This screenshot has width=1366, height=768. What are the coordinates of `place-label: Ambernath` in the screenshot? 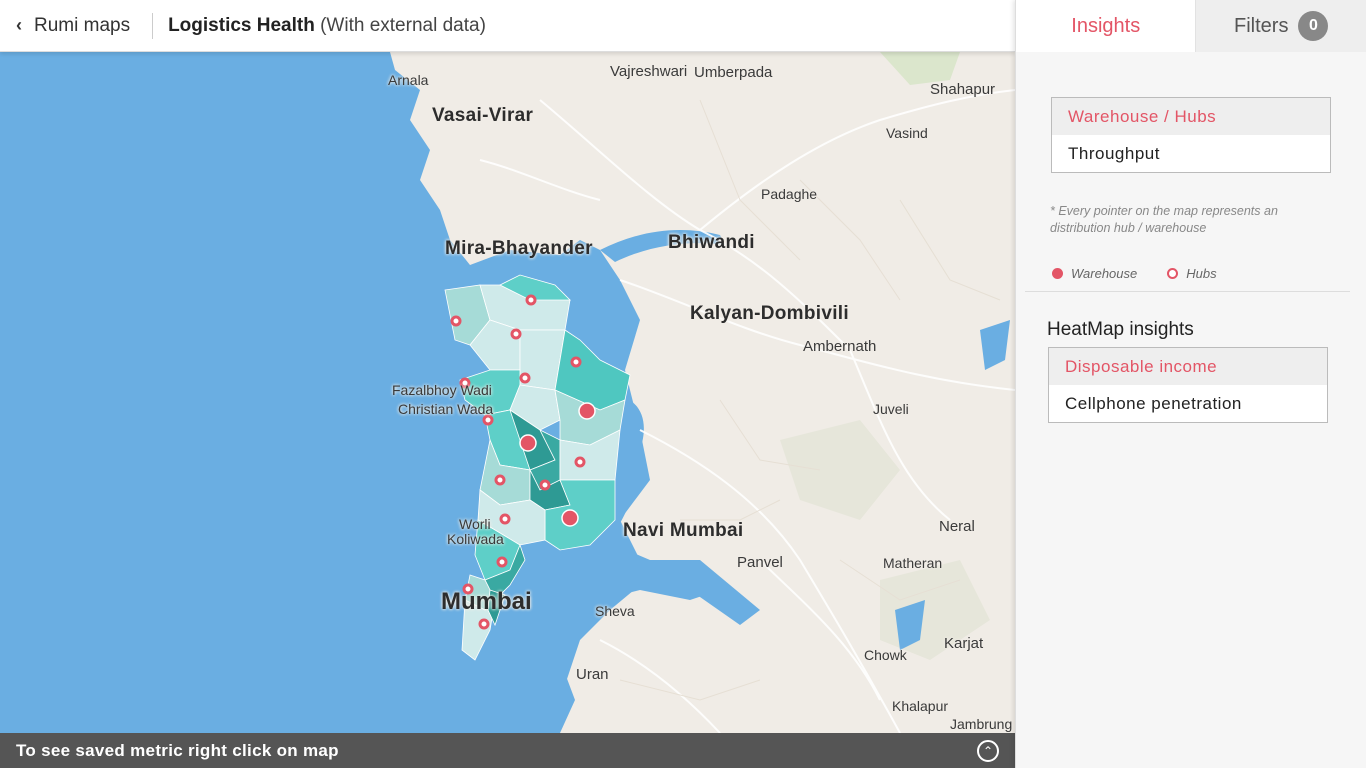 It's located at (840, 346).